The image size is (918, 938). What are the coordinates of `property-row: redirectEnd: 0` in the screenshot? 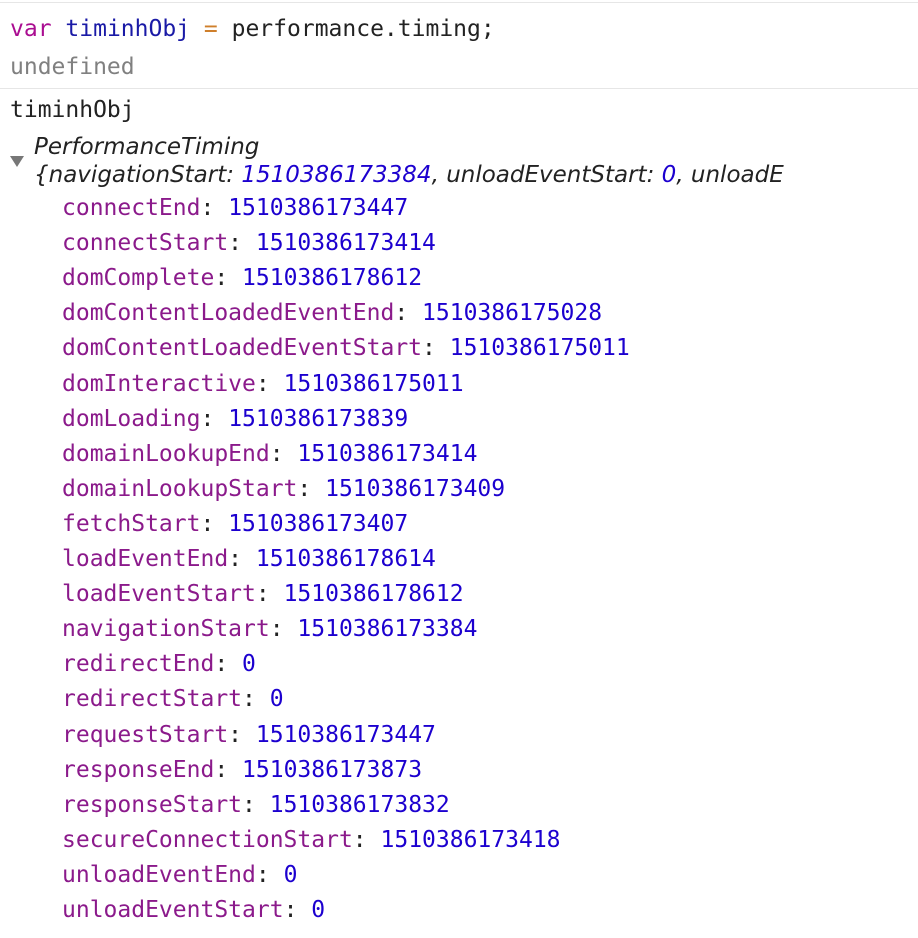 It's located at (159, 664).